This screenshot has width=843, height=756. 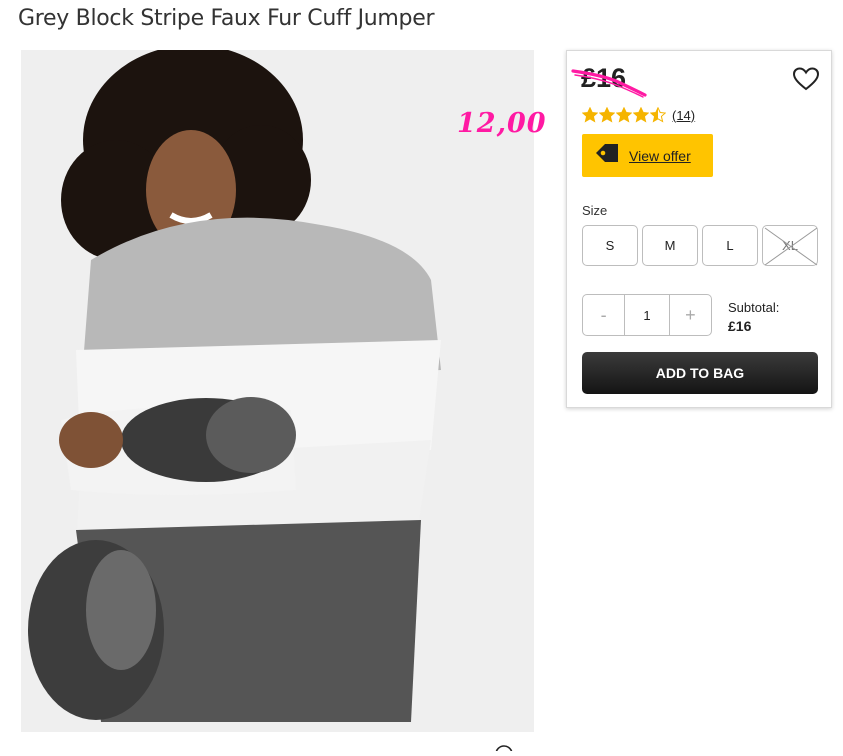 I want to click on size-option-s: S, so click(x=610, y=245).